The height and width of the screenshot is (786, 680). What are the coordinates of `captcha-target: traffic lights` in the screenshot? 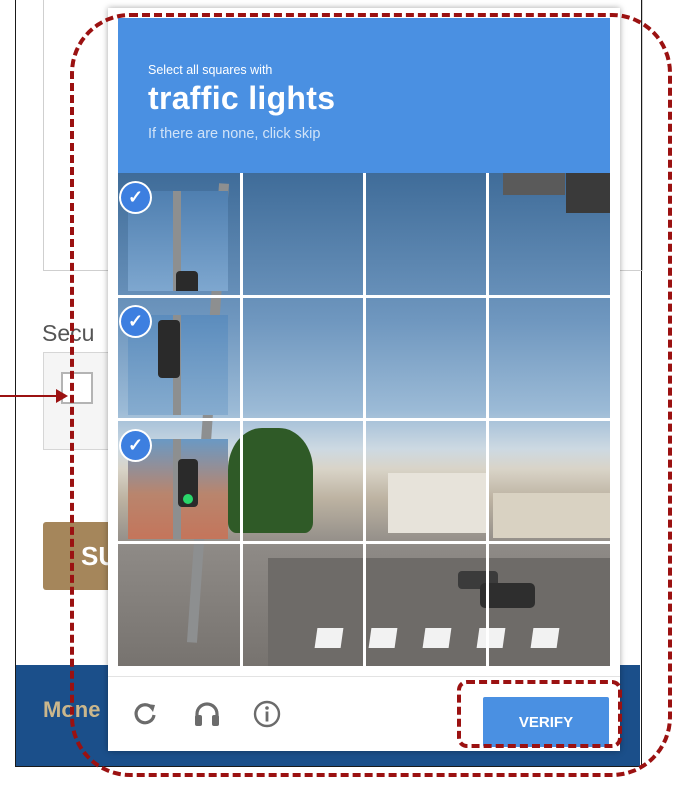 It's located at (242, 98).